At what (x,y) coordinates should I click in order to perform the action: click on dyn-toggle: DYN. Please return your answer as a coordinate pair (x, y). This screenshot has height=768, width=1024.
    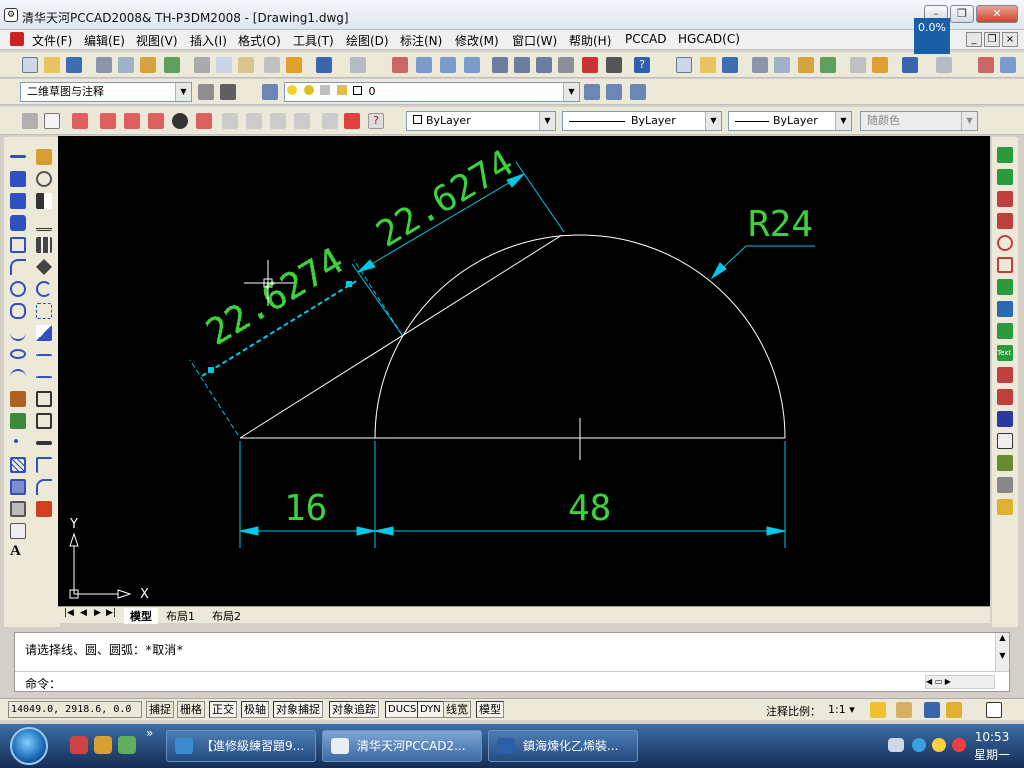
    Looking at the image, I should click on (430, 709).